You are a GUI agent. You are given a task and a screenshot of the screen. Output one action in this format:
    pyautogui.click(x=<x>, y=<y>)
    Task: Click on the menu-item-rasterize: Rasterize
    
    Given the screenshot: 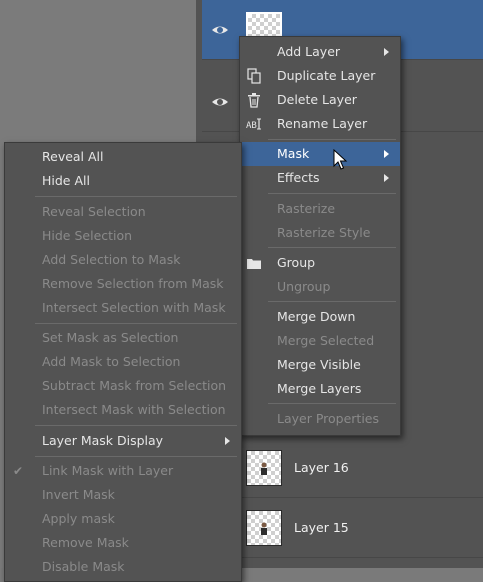 What is the action you would take?
    pyautogui.click(x=320, y=209)
    